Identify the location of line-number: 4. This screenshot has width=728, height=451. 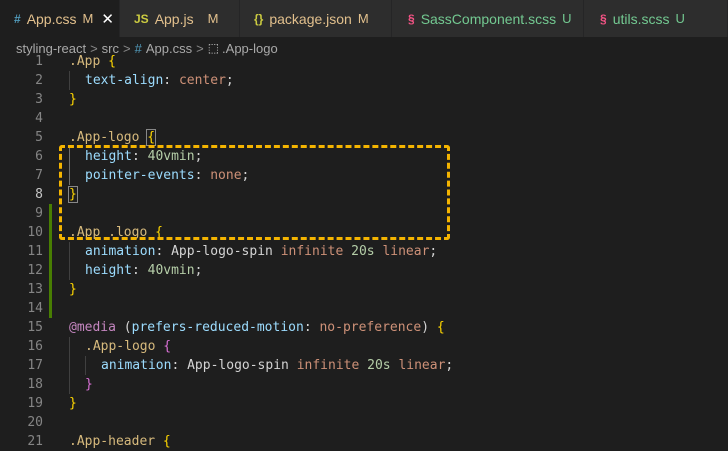
(39, 118).